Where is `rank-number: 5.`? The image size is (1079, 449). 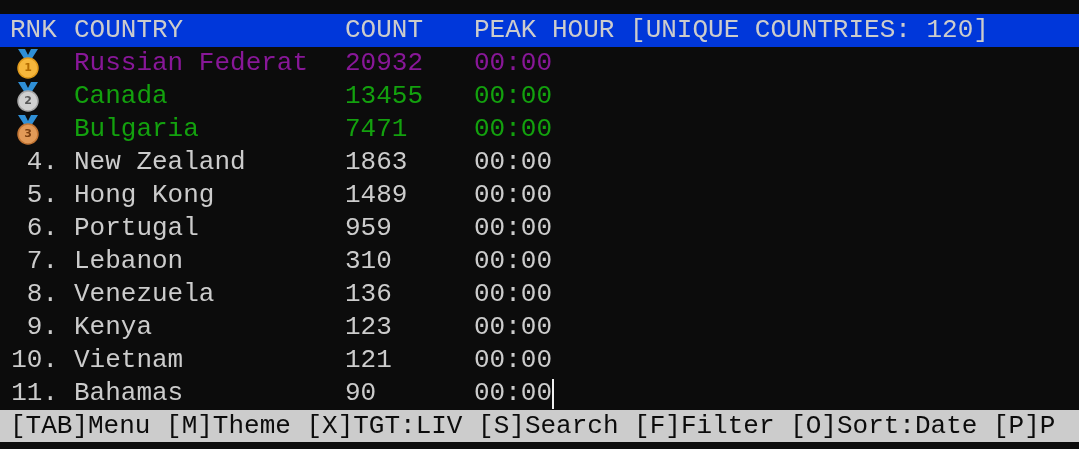
rank-number: 5. is located at coordinates (41, 195).